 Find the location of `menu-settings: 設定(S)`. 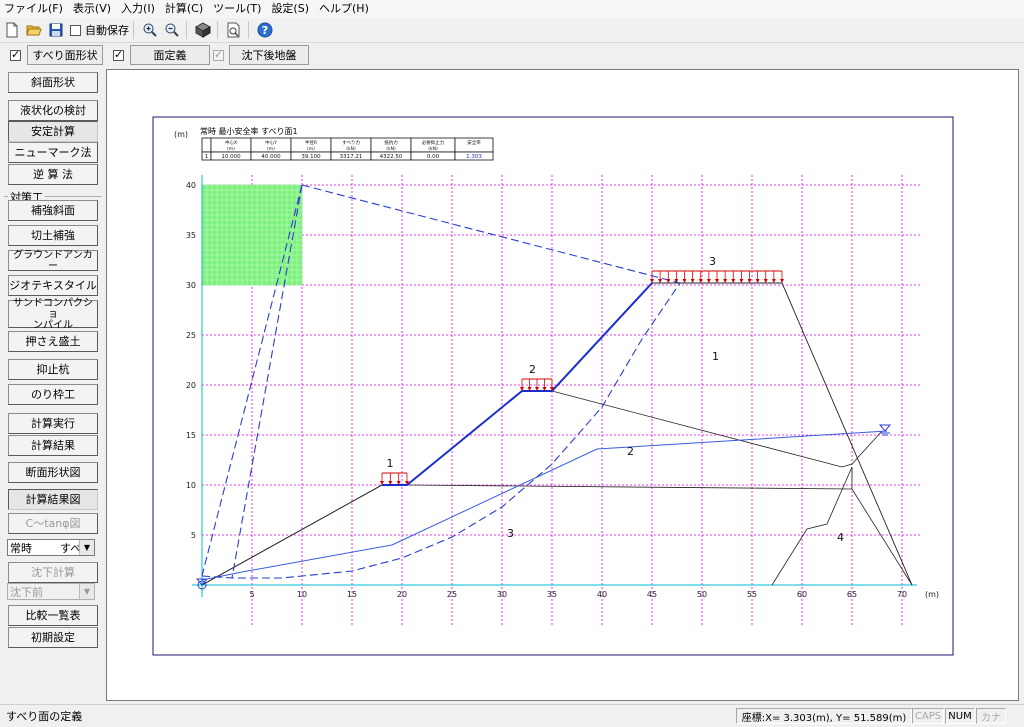

menu-settings: 設定(S) is located at coordinates (291, 9).